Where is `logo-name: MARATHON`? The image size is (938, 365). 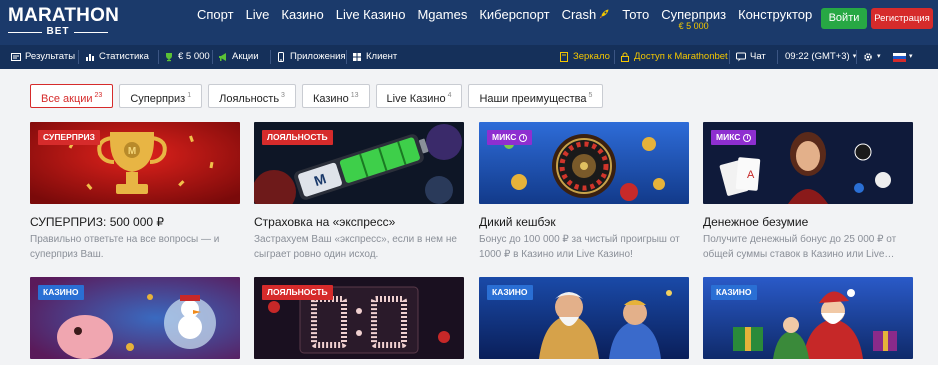 logo-name: MARATHON is located at coordinates (64, 15).